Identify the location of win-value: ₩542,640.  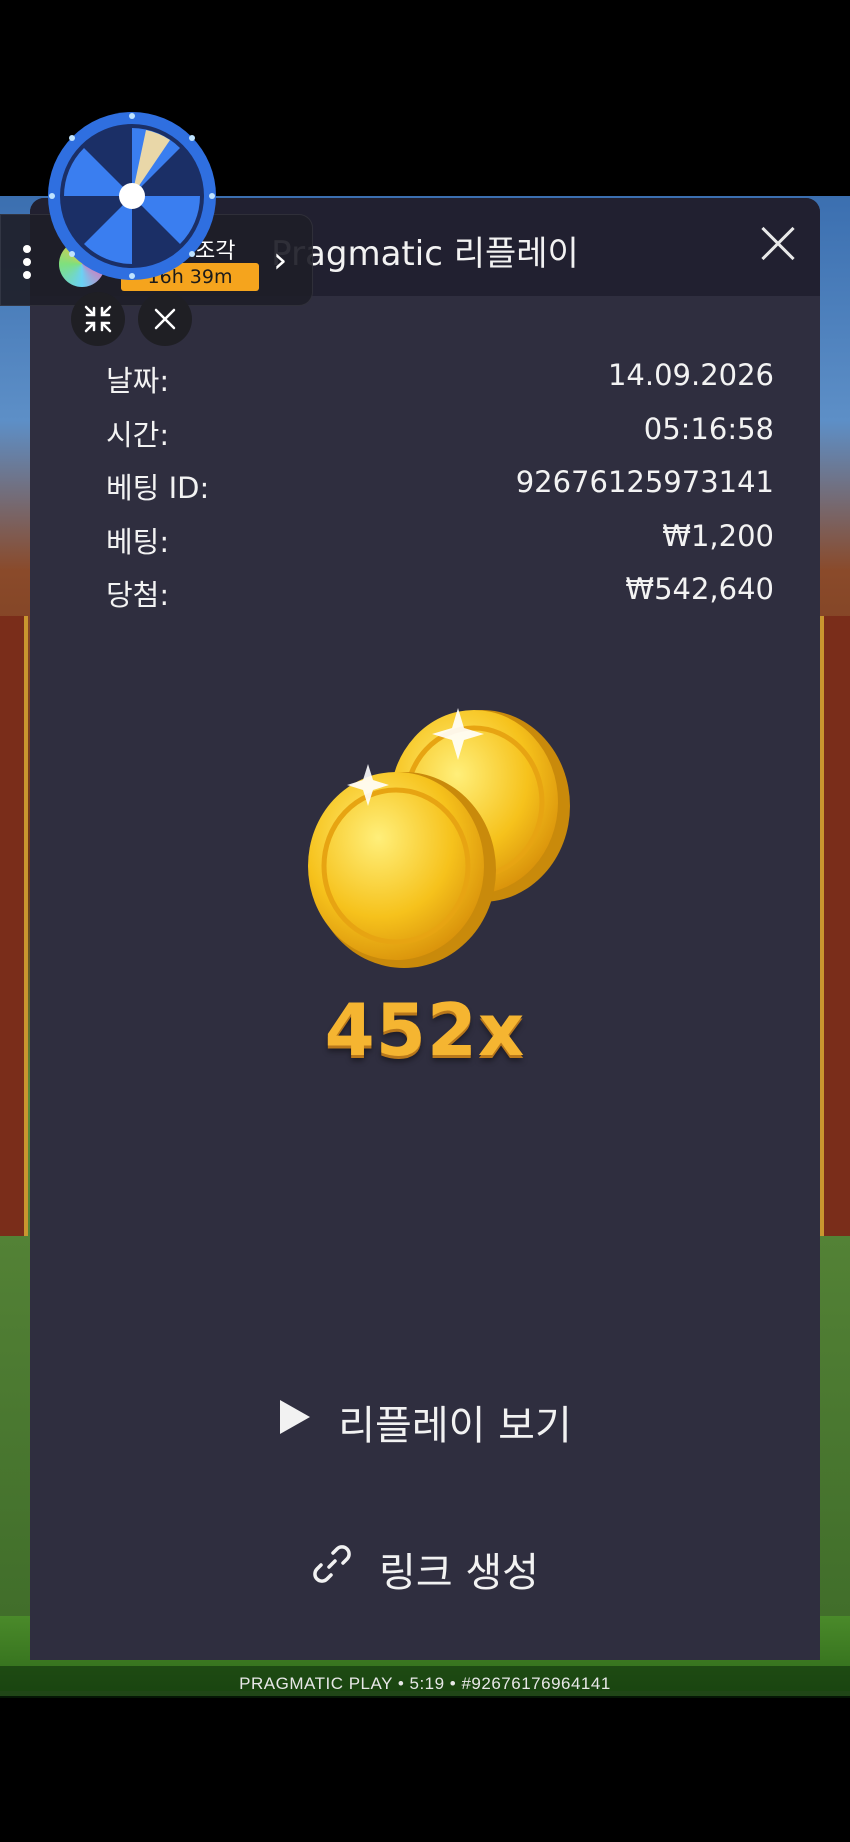
(699, 589).